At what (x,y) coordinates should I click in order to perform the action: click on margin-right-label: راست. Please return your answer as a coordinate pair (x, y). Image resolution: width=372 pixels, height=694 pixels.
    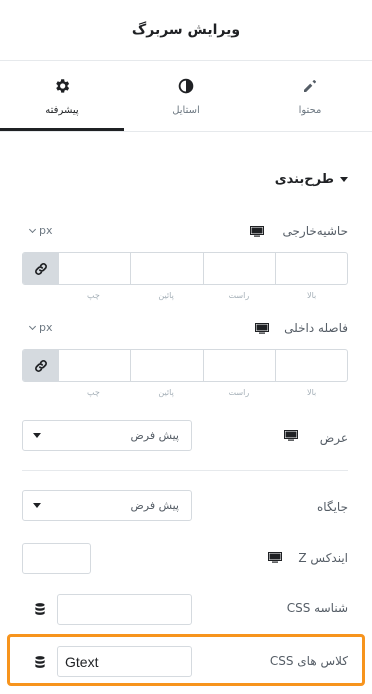
    Looking at the image, I should click on (239, 295).